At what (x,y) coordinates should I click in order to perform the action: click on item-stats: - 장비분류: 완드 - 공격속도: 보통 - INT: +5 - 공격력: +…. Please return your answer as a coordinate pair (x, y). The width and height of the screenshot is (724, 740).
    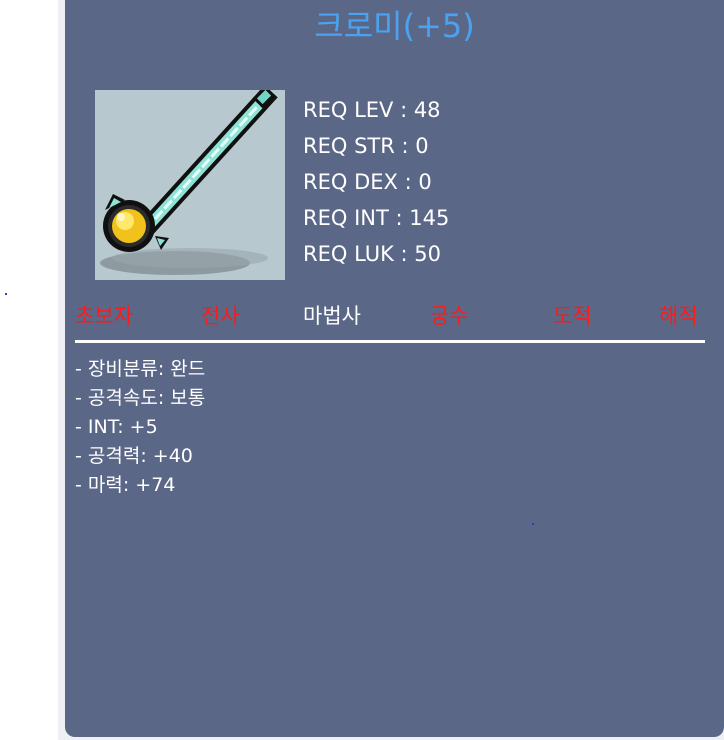
    Looking at the image, I should click on (140, 427).